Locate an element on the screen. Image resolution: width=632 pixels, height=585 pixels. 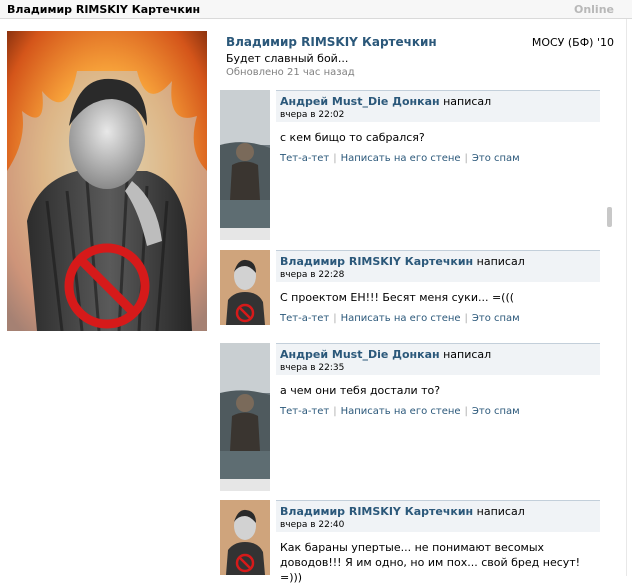
profile-education: МОСУ (БФ) '10 is located at coordinates (573, 42).